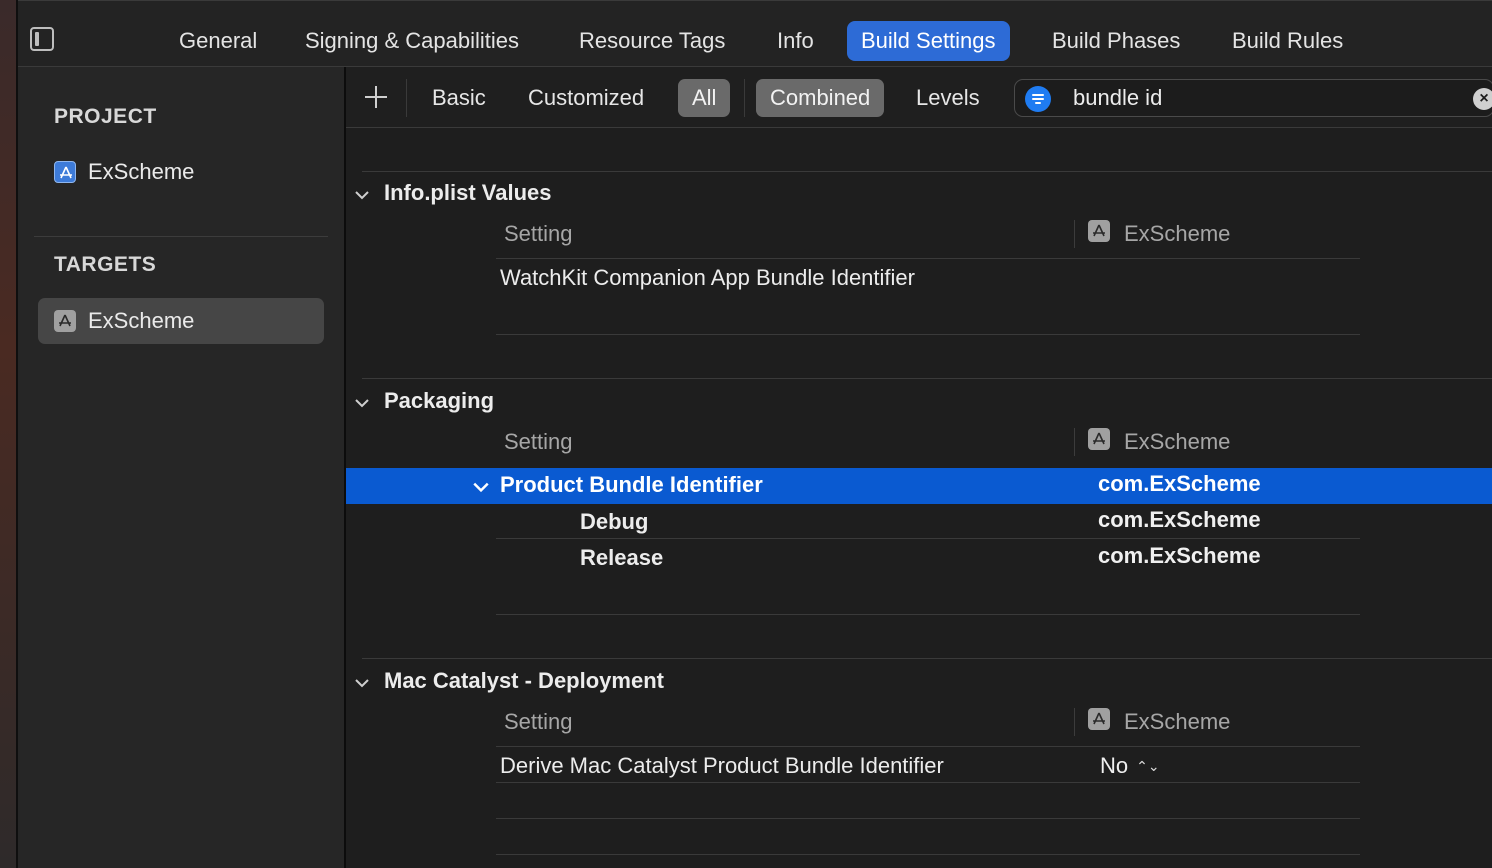 The image size is (1492, 868). I want to click on sidebar-item-project: ExScheme, so click(181, 172).